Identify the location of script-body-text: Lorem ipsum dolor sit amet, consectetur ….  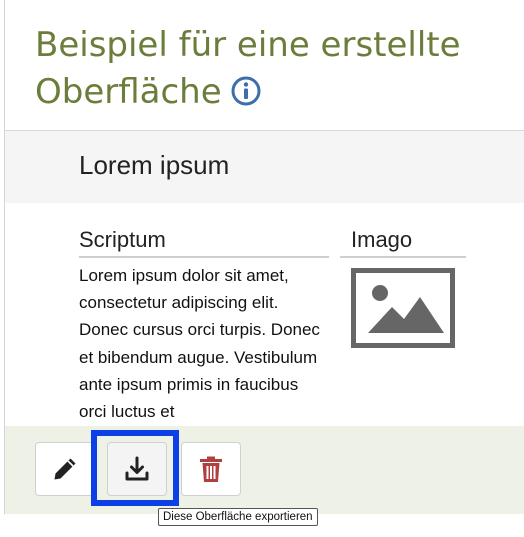
(199, 344).